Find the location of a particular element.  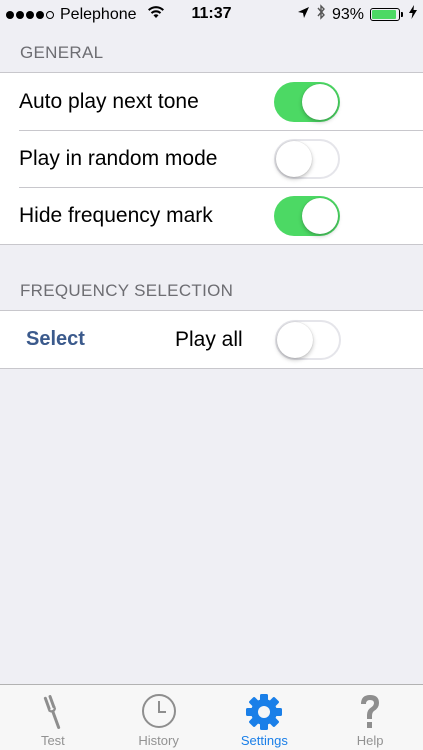

setting-label: Auto play next tone is located at coordinates (109, 101).